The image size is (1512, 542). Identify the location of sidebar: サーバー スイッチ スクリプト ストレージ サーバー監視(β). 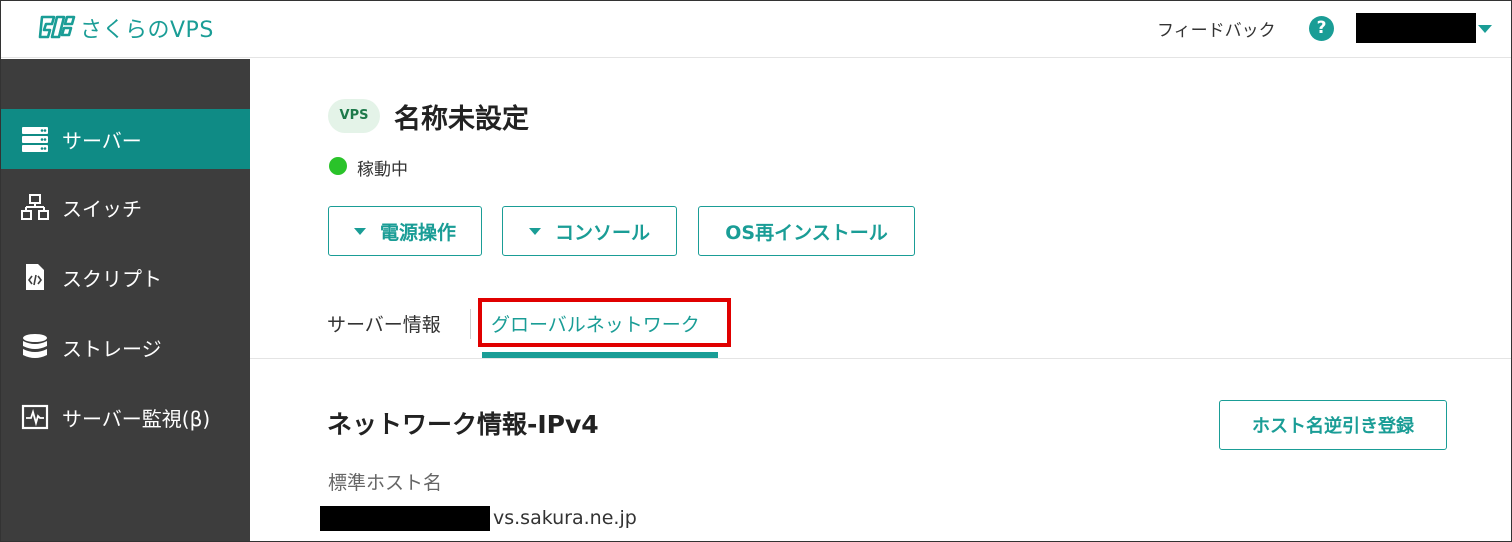
(125, 300).